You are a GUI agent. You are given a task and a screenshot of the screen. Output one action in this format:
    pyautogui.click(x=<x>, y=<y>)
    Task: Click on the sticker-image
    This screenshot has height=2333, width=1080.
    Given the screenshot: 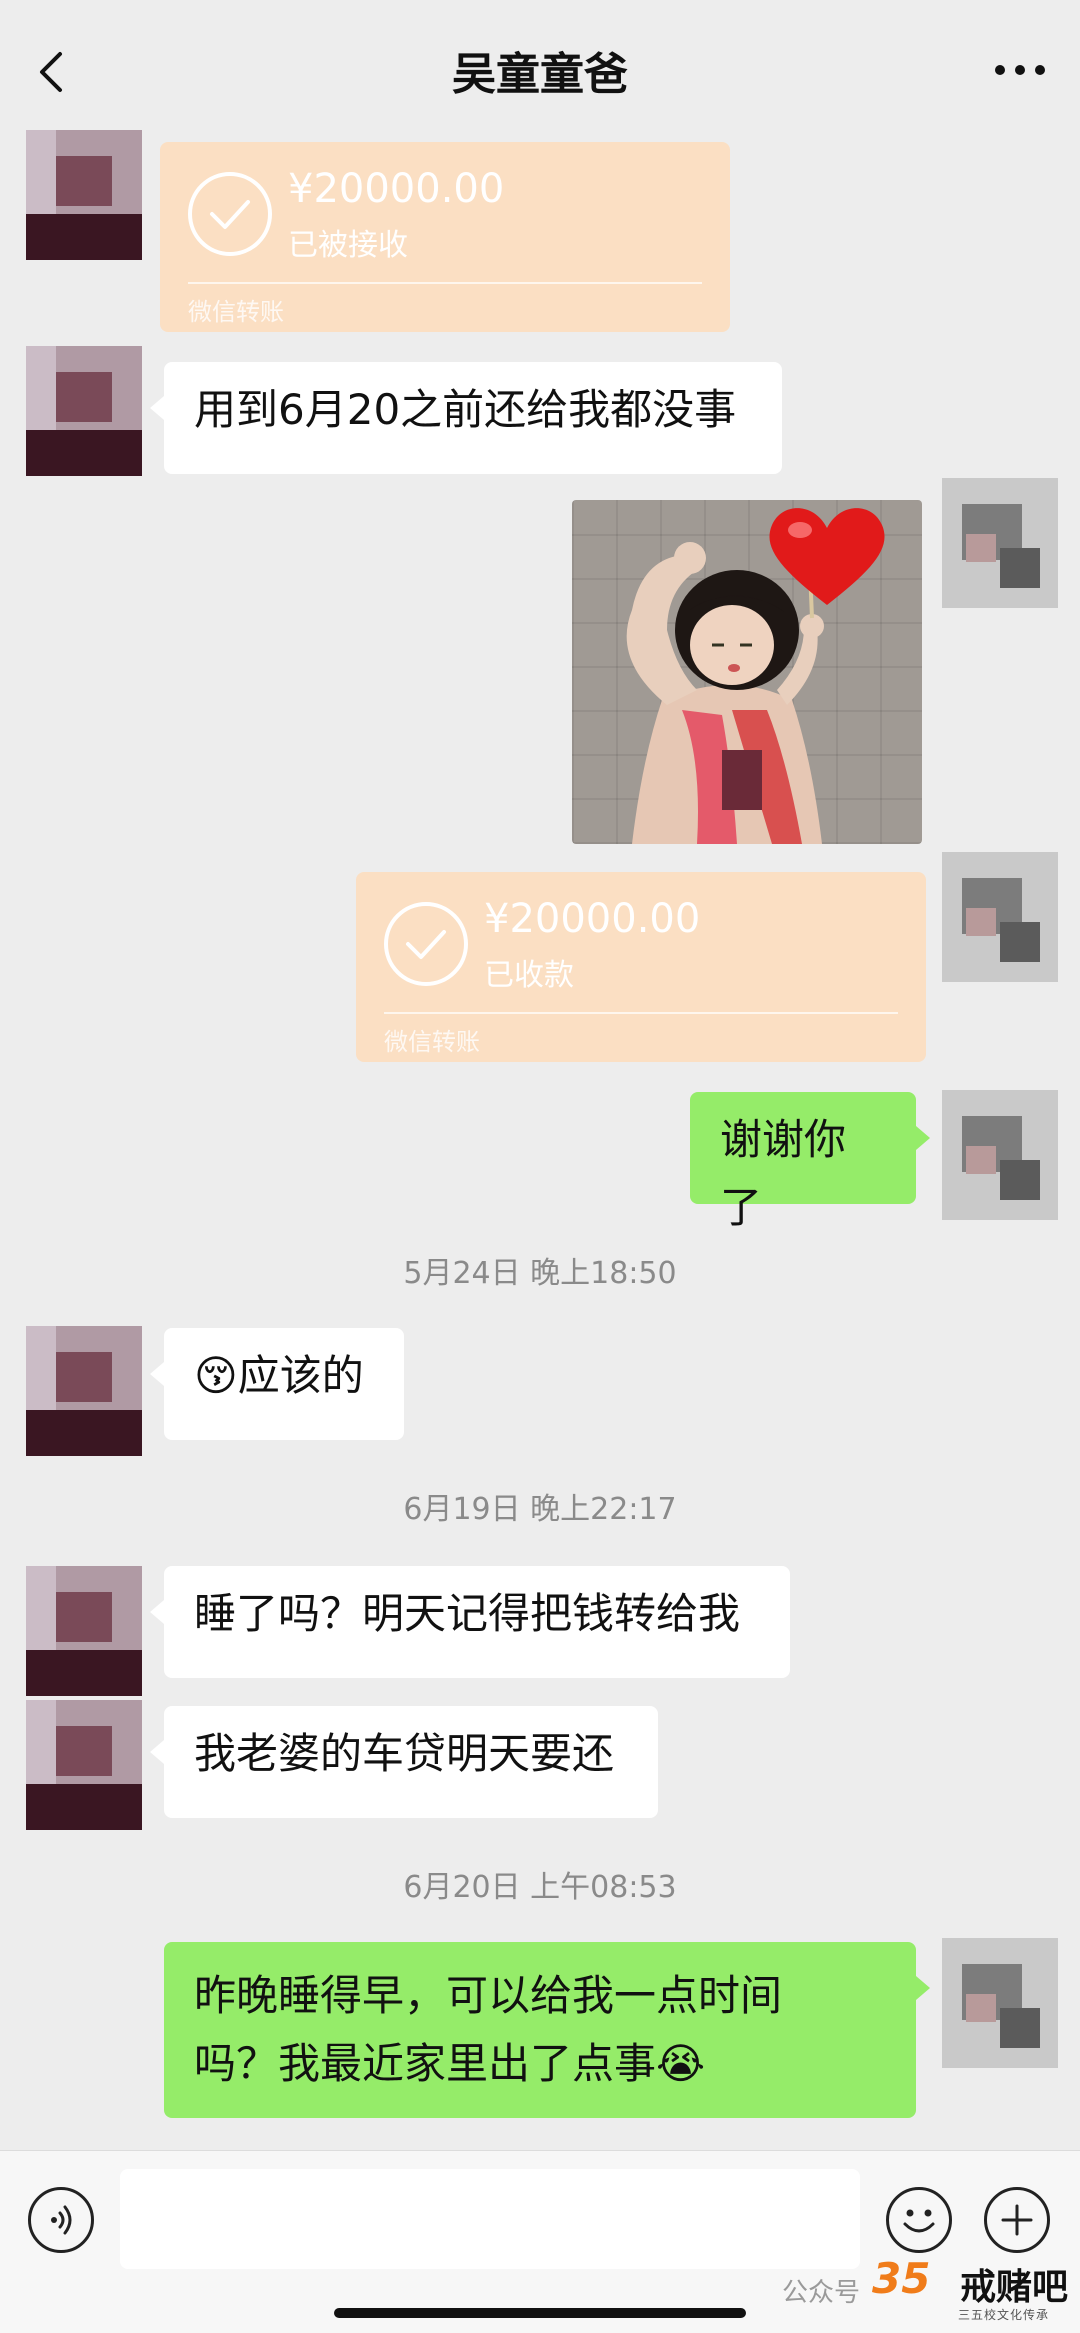 What is the action you would take?
    pyautogui.click(x=747, y=672)
    